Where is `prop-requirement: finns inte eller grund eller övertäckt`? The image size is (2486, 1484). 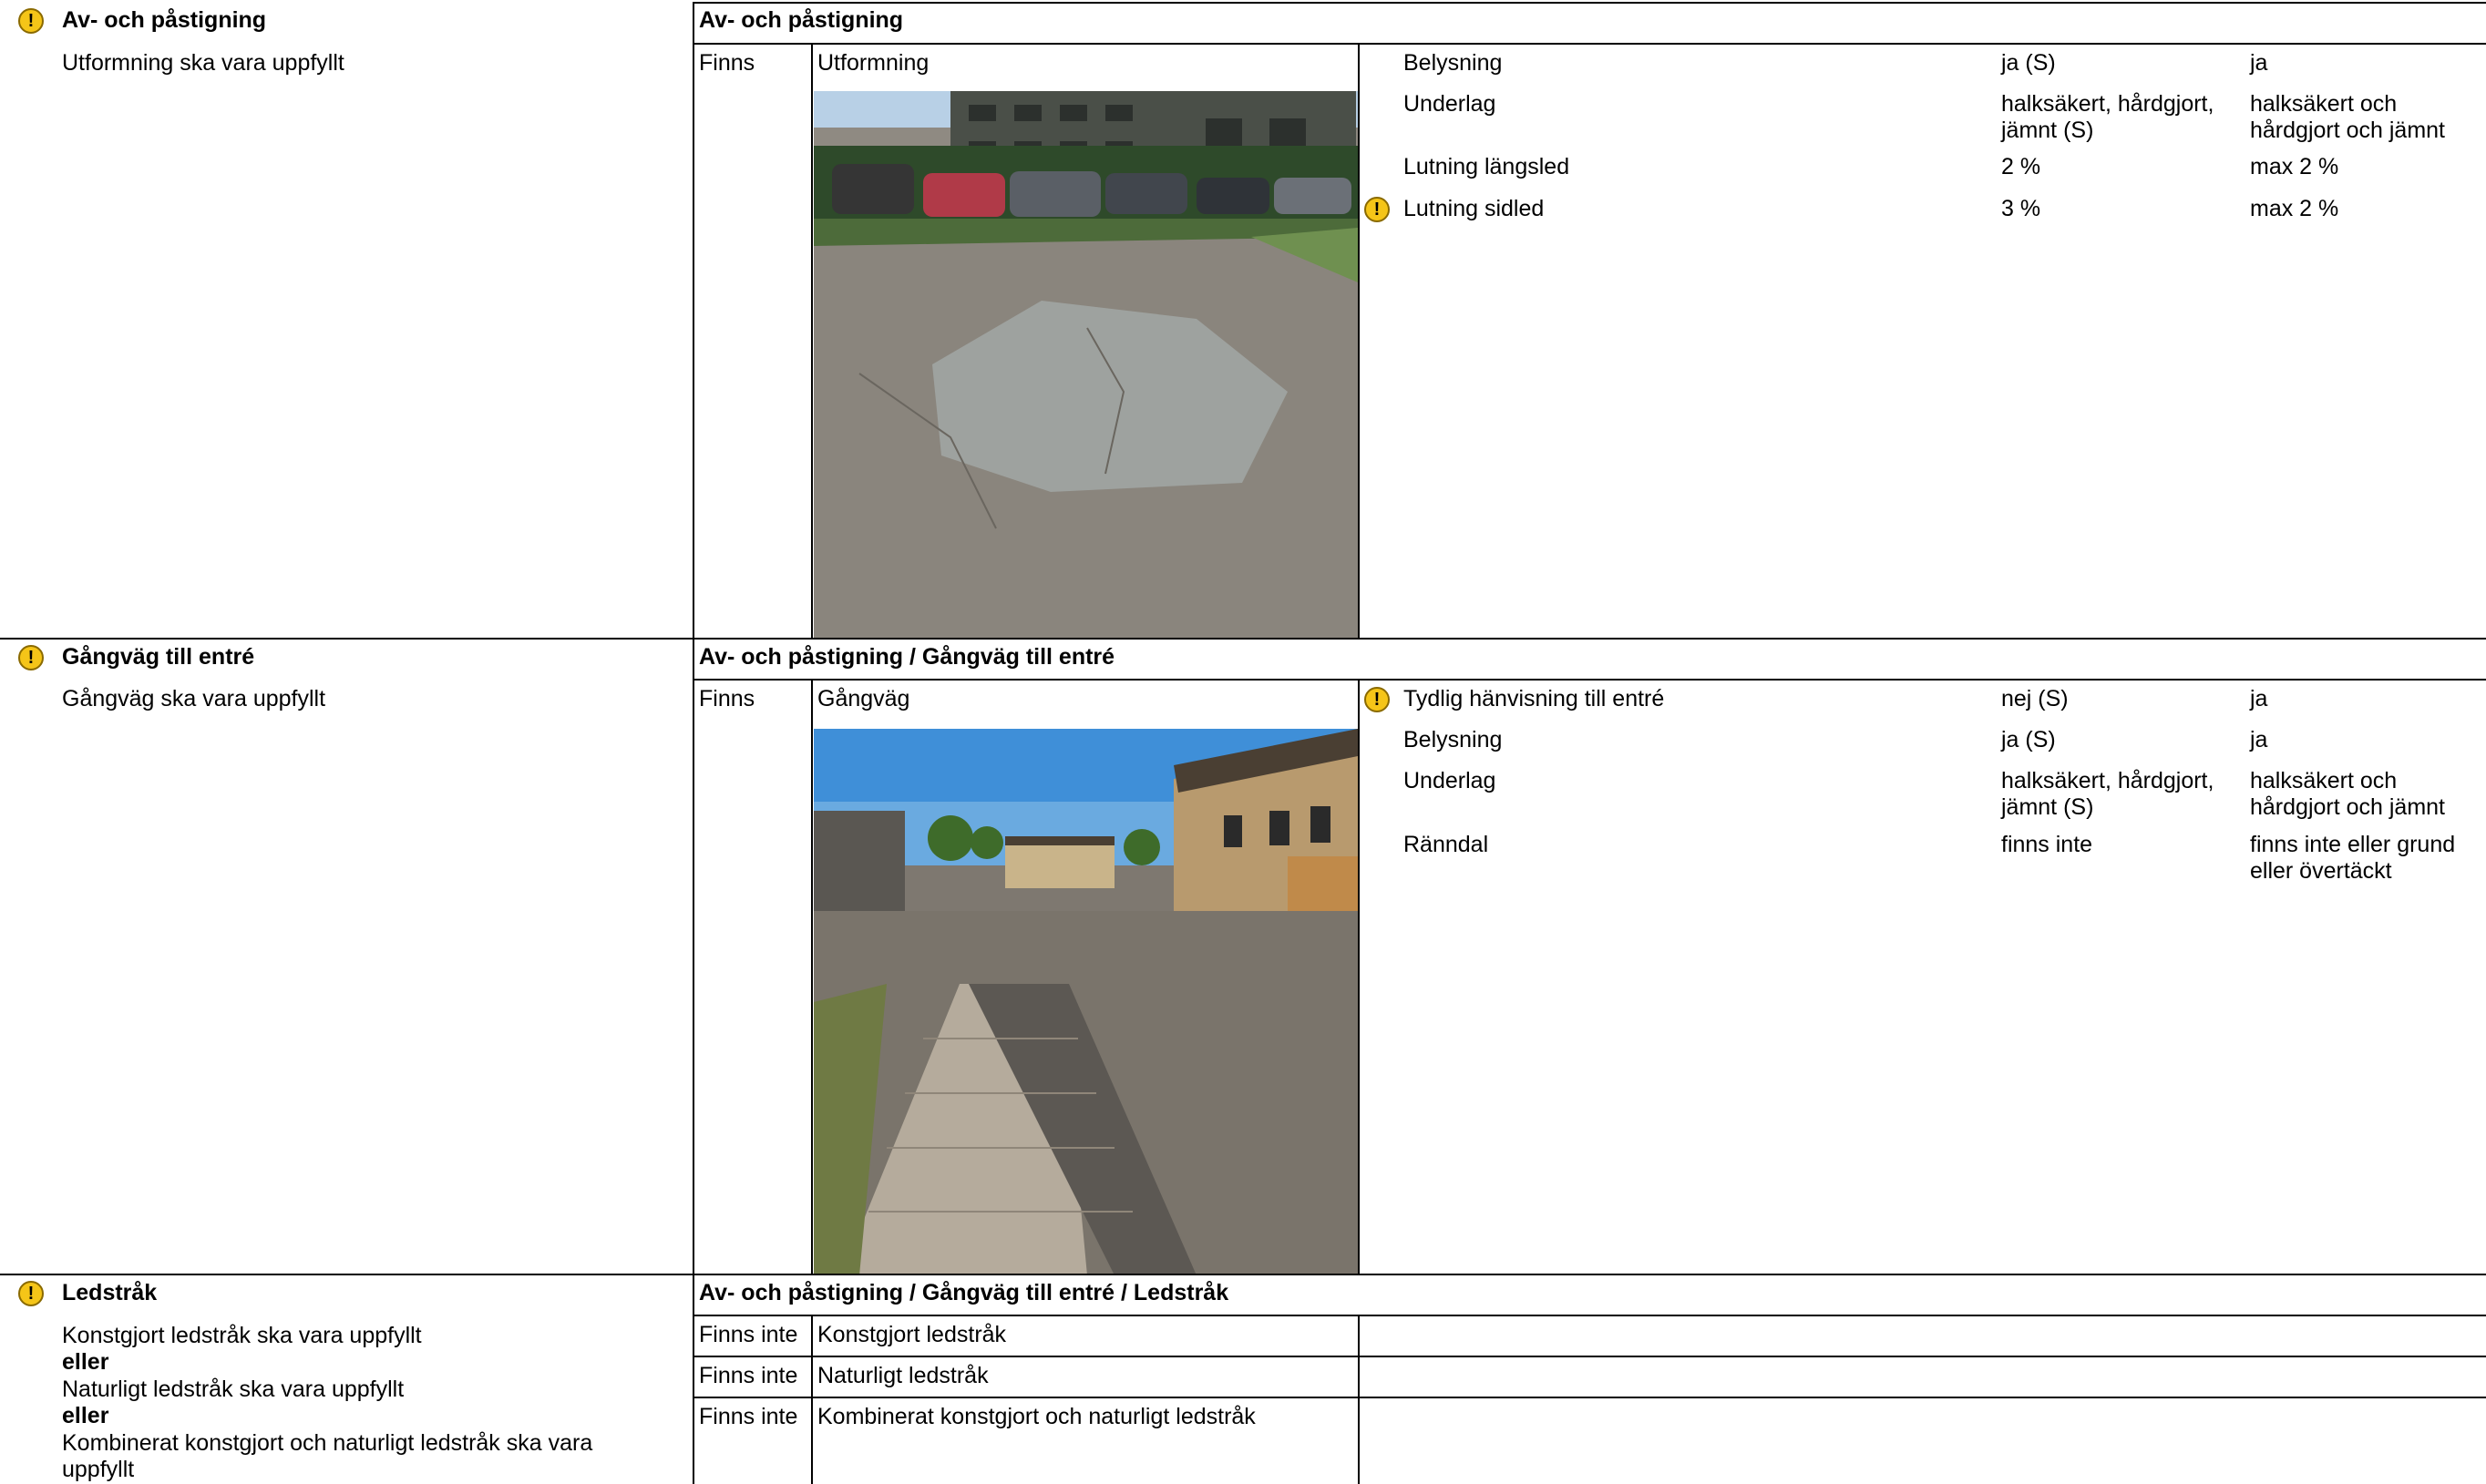 prop-requirement: finns inte eller grund eller övertäckt is located at coordinates (2353, 858).